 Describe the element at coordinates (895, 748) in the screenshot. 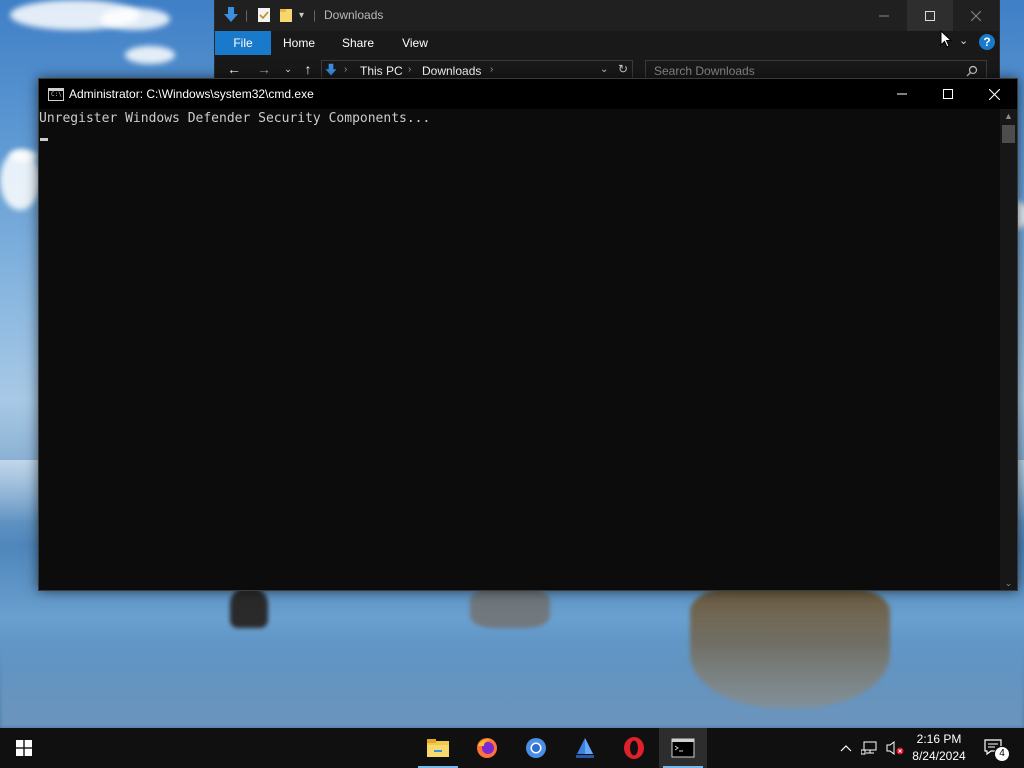

I see `volume-muted-icon` at that location.